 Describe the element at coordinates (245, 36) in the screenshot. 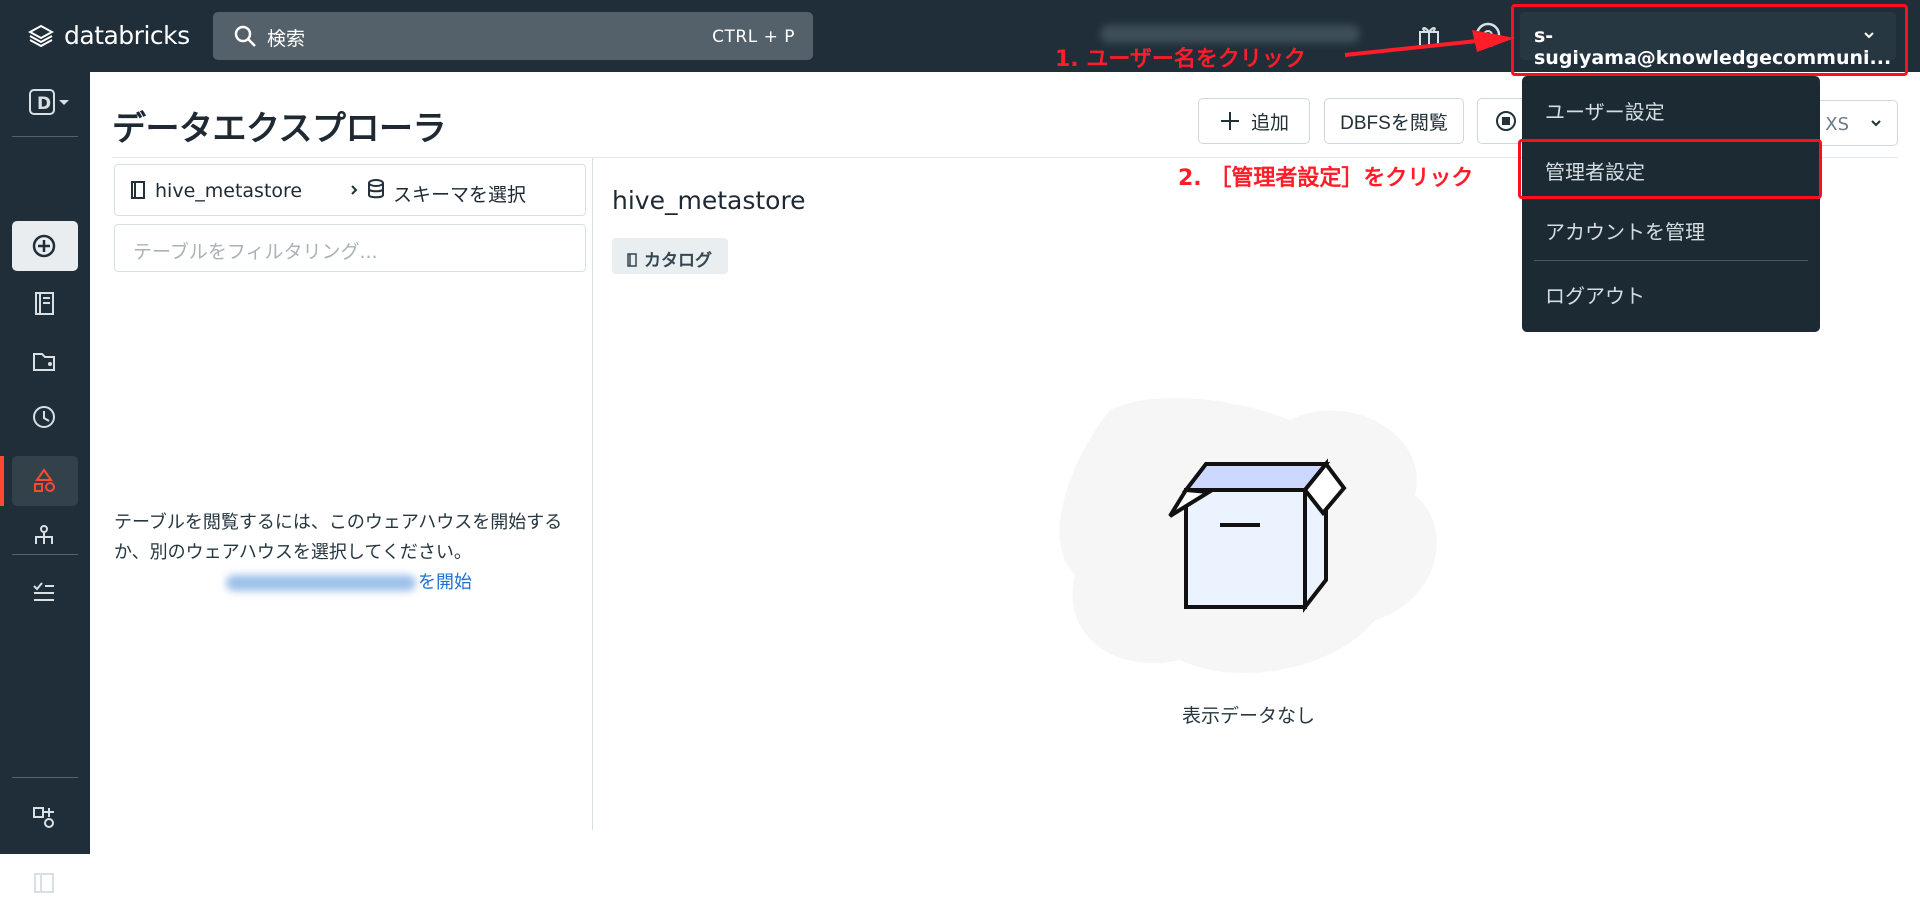

I see `search-icon` at that location.